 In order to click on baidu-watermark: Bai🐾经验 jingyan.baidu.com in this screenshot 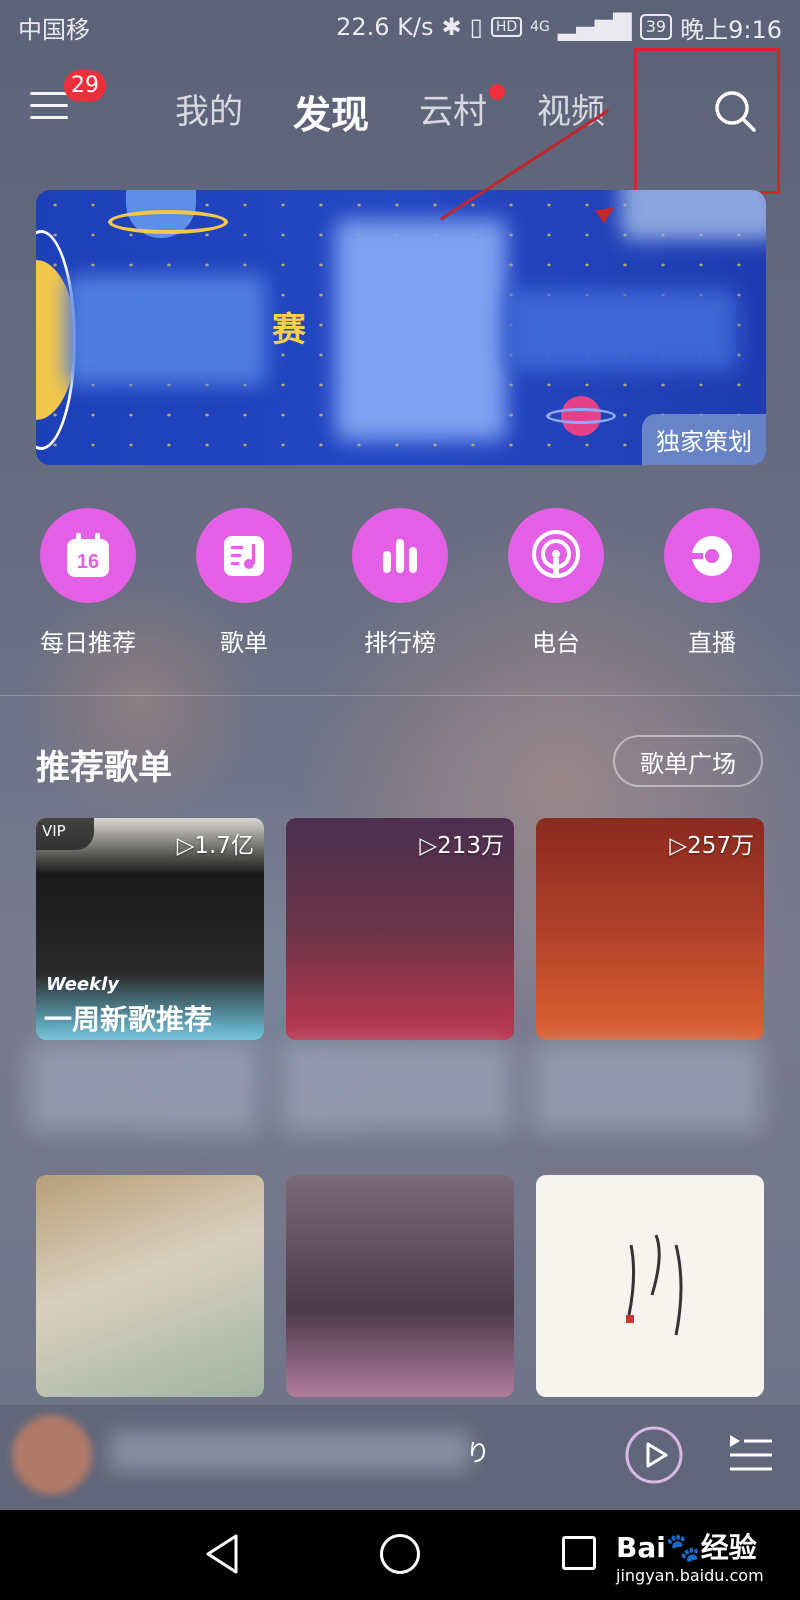, I will do `click(690, 1555)`.